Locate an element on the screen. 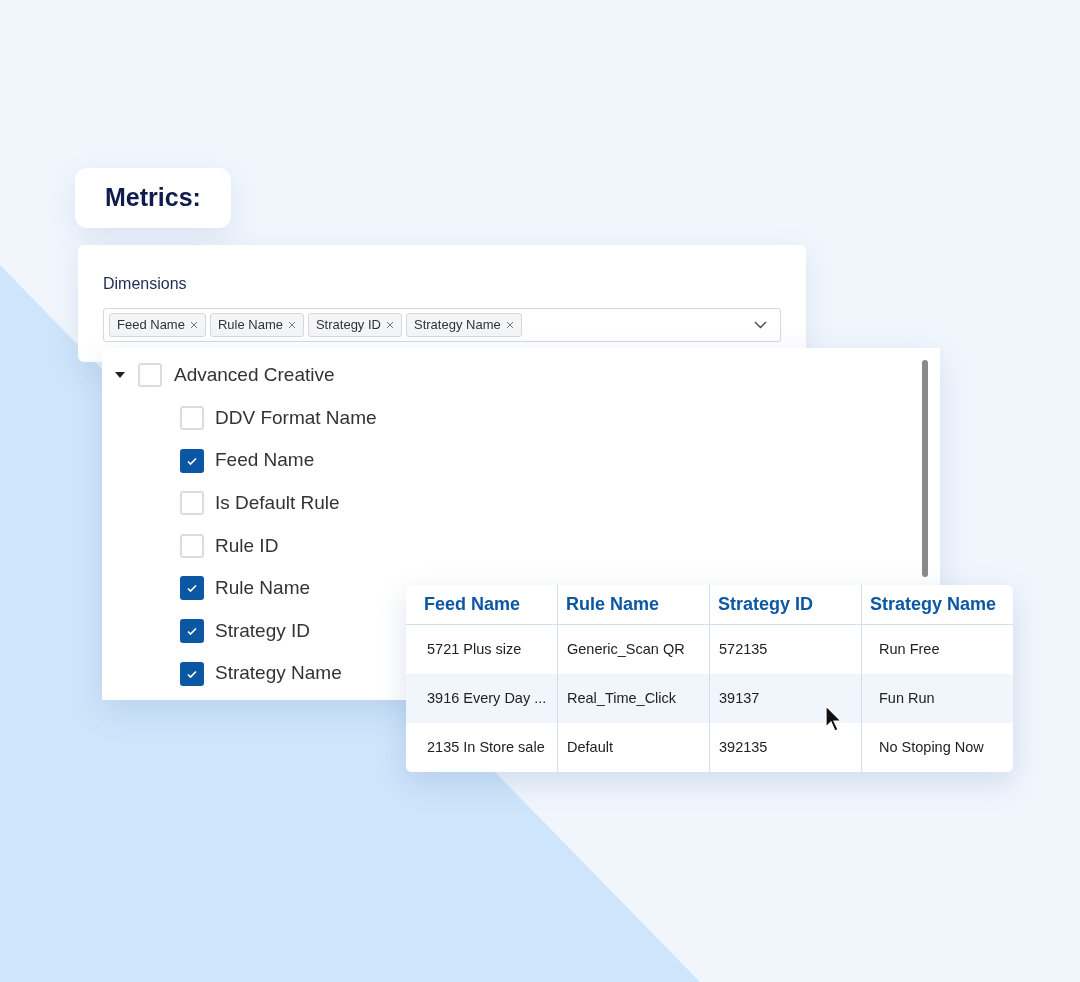 The width and height of the screenshot is (1080, 982). tree-item-label: Feed Name is located at coordinates (265, 460).